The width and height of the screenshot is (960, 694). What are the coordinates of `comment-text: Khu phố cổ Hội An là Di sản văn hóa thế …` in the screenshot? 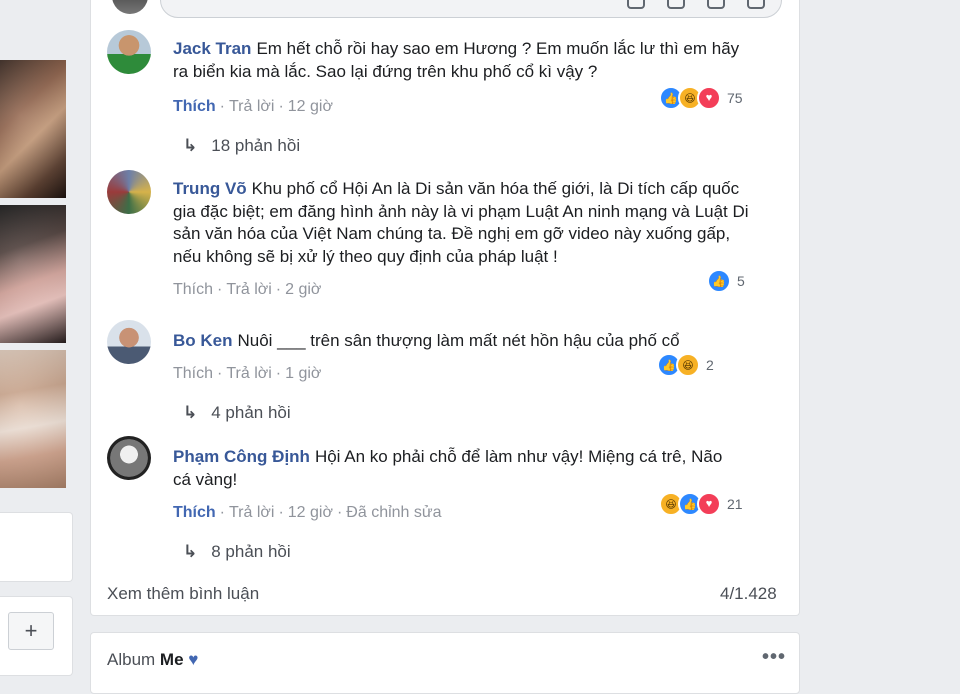 It's located at (461, 222).